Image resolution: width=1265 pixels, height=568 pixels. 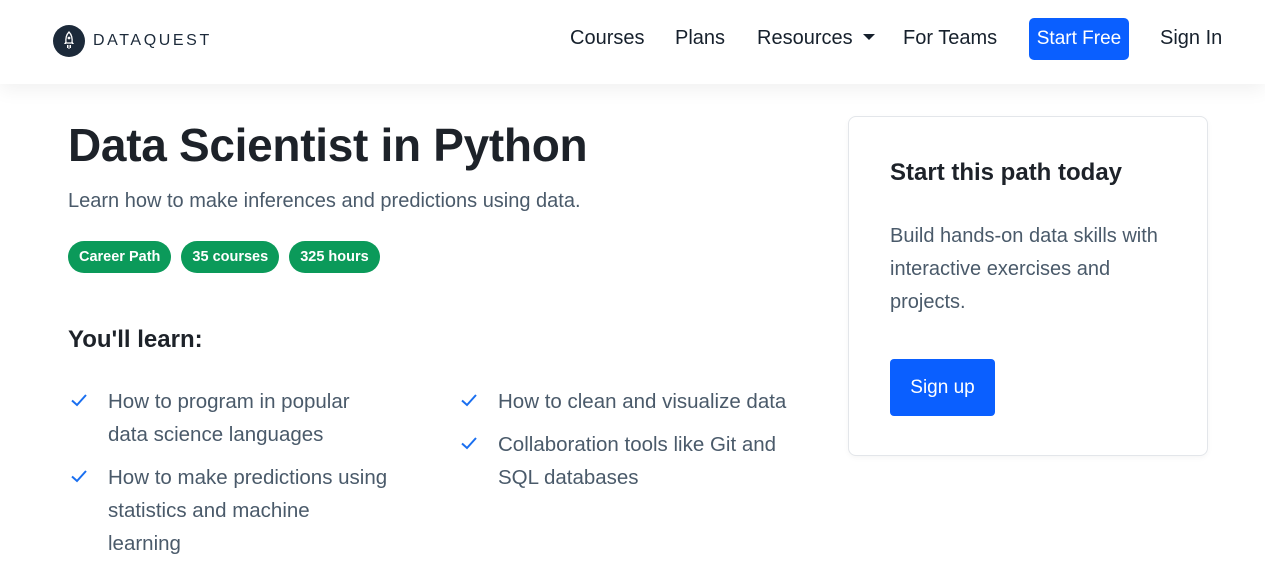 I want to click on nav-resources-label: Resources, so click(x=805, y=38).